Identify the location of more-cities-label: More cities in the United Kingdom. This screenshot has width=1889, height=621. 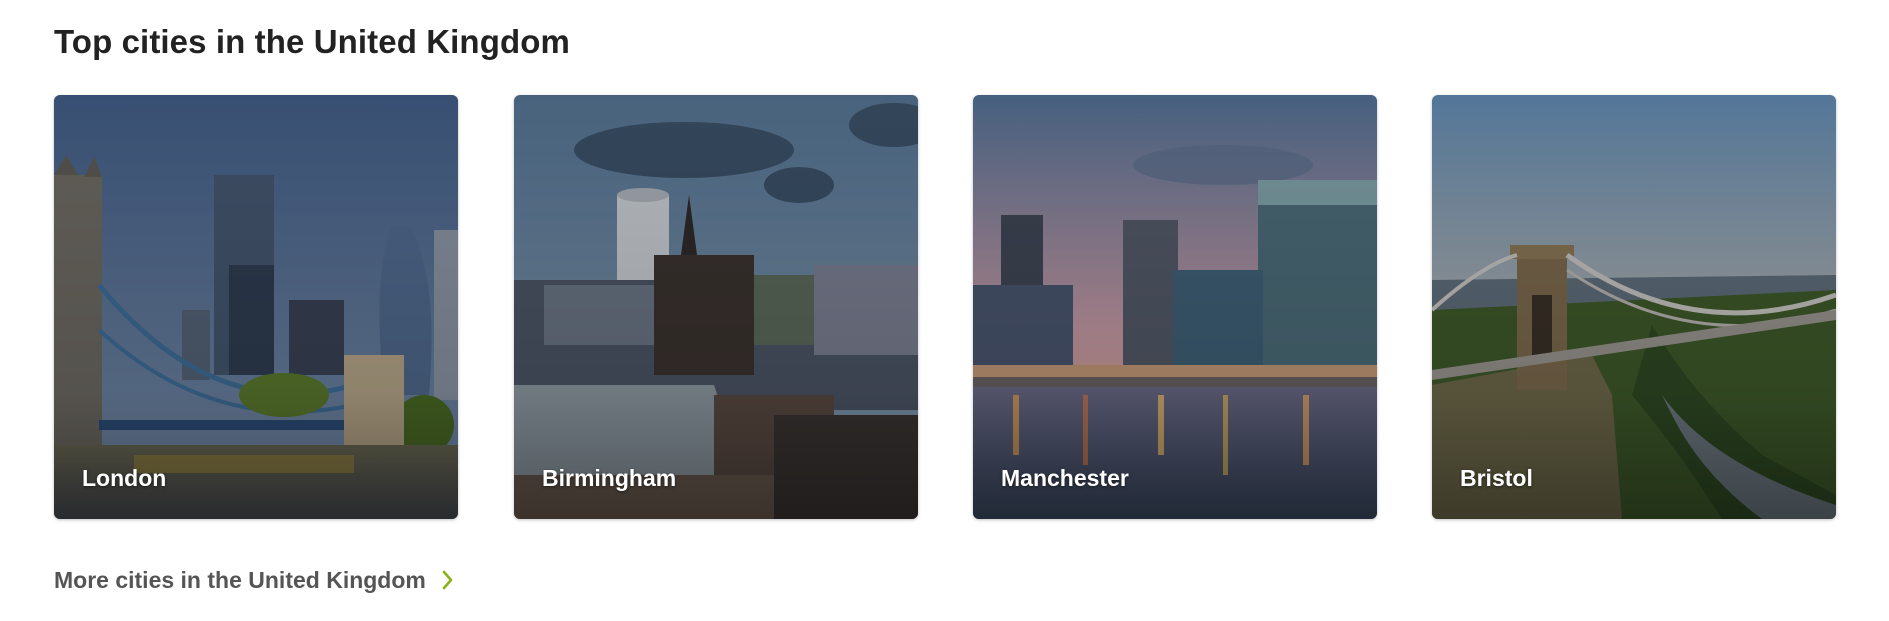
(240, 580).